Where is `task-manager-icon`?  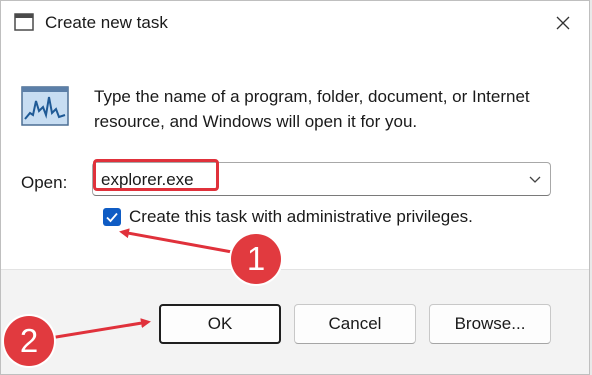
task-manager-icon is located at coordinates (45, 106).